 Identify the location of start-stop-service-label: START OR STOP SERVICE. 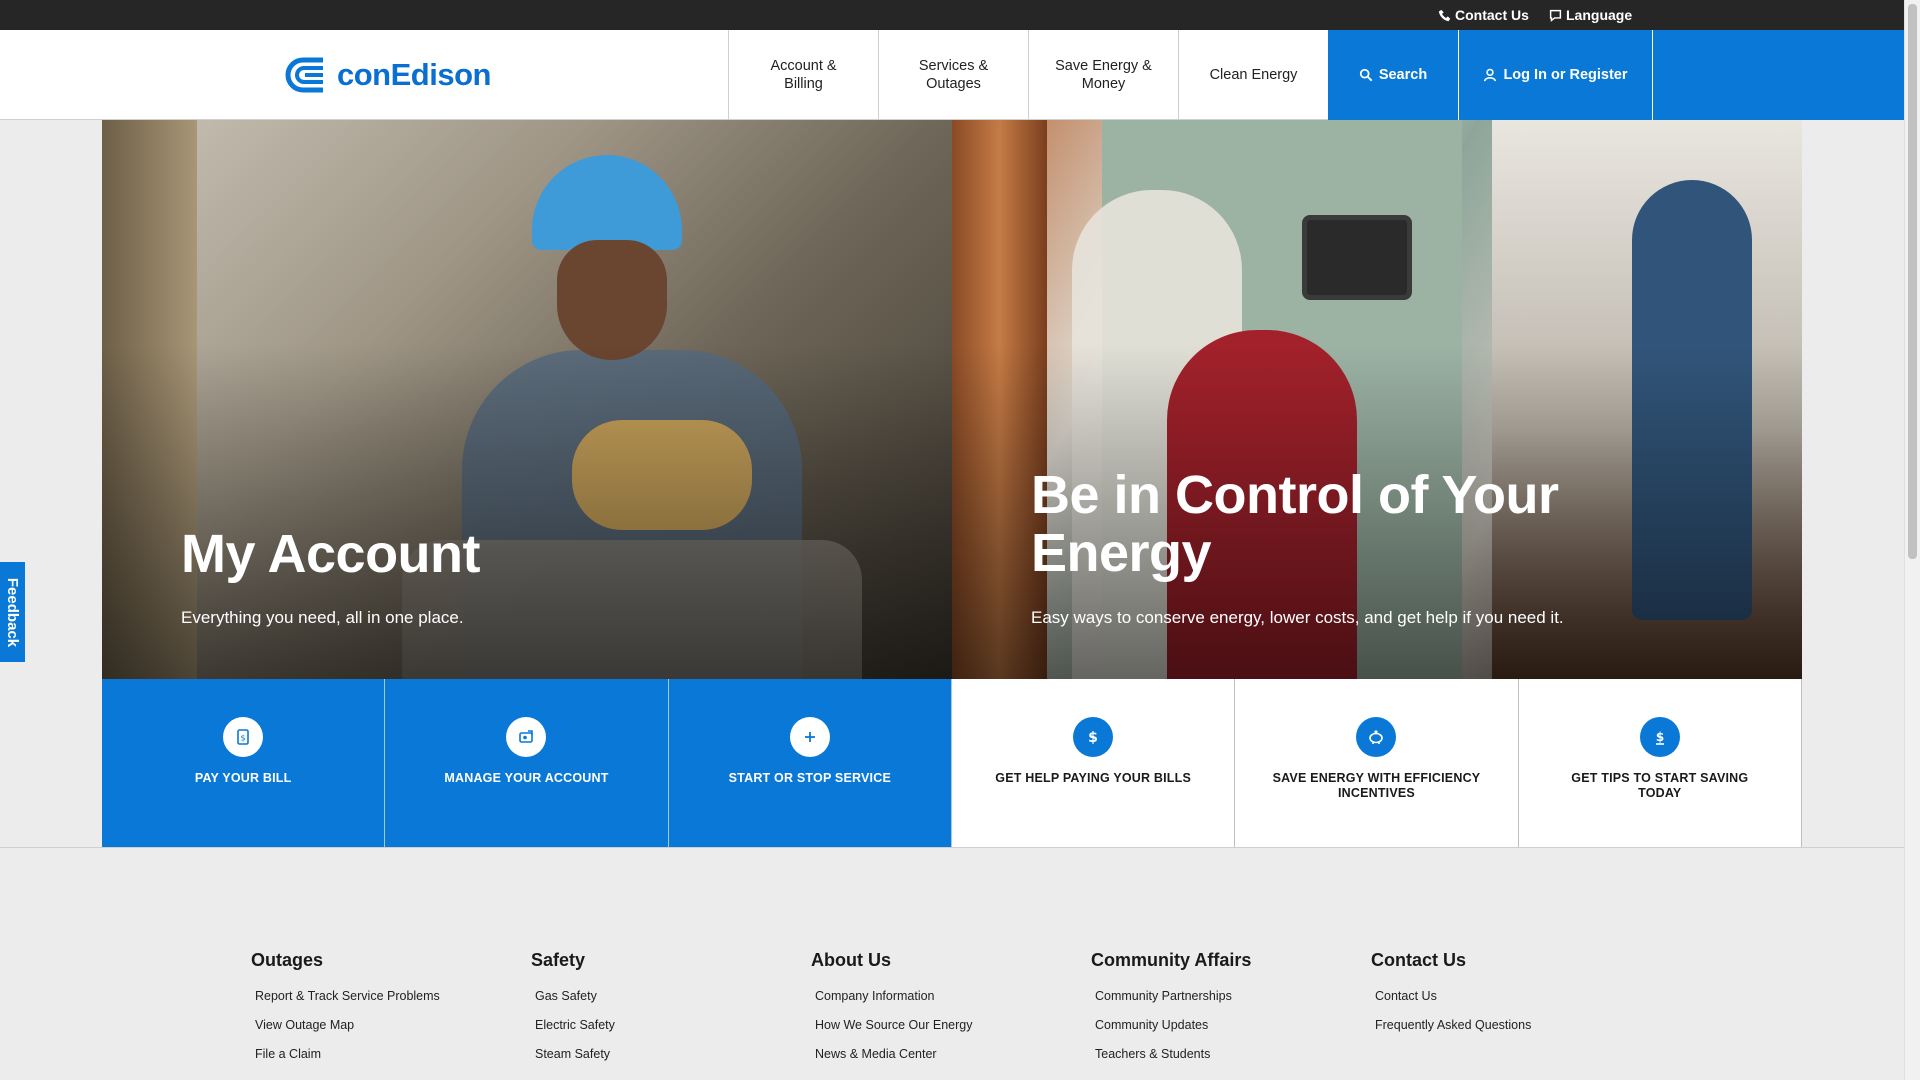
(809, 778).